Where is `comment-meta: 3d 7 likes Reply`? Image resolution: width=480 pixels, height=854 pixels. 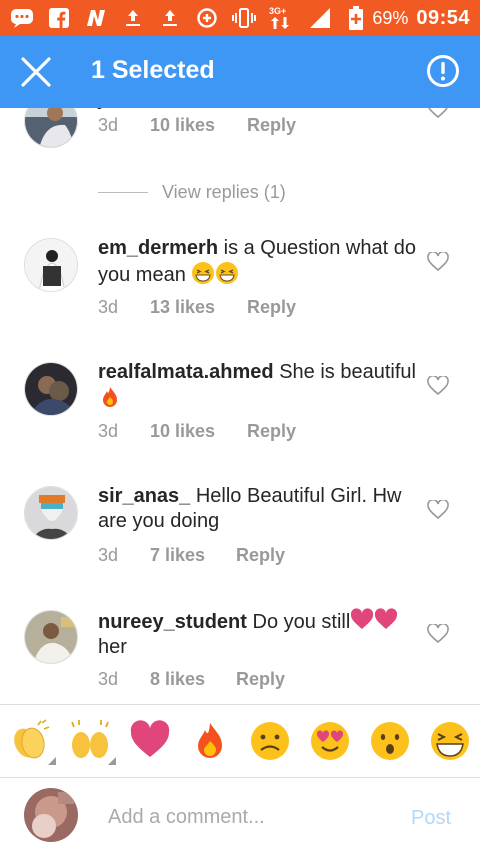 comment-meta: 3d 7 likes Reply is located at coordinates (191, 555).